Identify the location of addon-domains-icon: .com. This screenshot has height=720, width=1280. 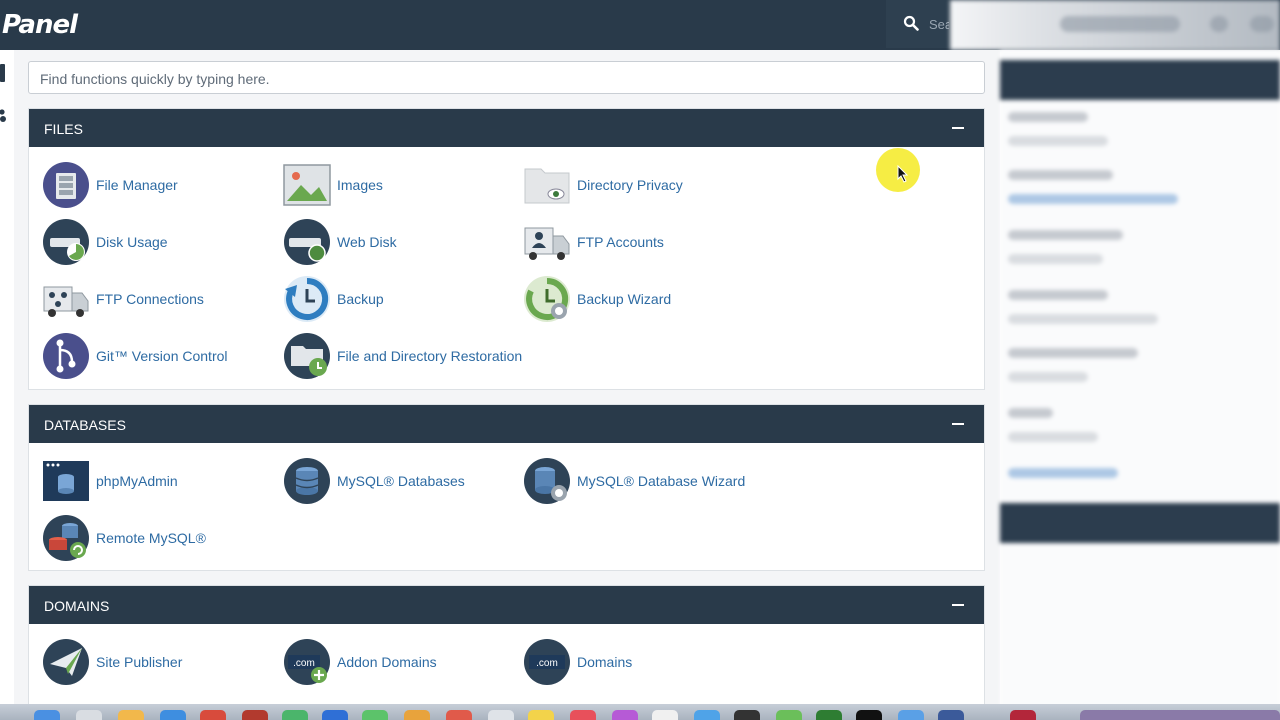
(307, 662).